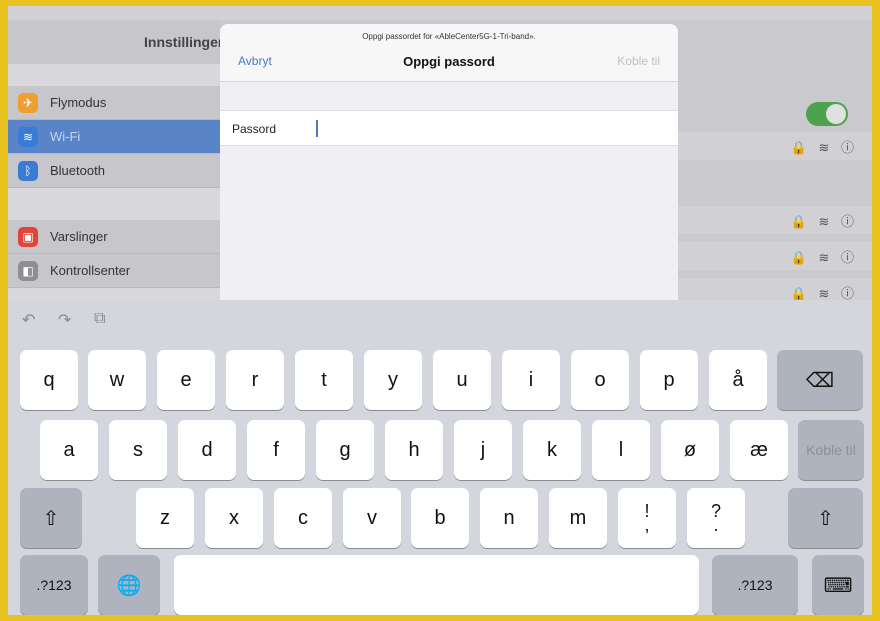  Describe the element at coordinates (79, 236) in the screenshot. I see `sidebar-item-label: Varslinger` at that location.